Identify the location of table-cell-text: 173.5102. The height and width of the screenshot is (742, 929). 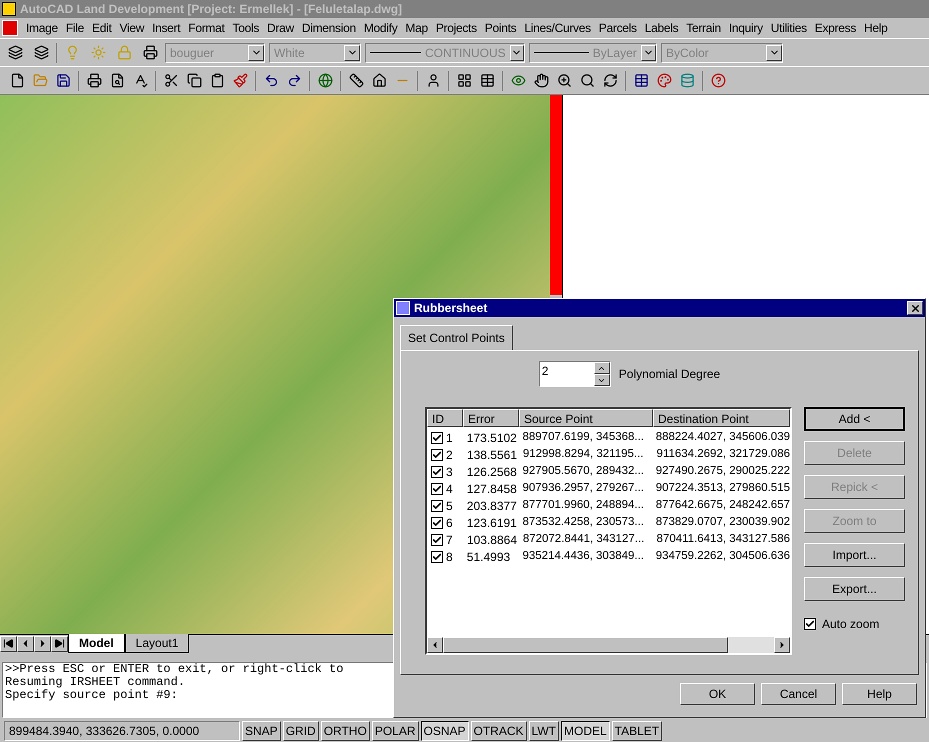
(492, 438).